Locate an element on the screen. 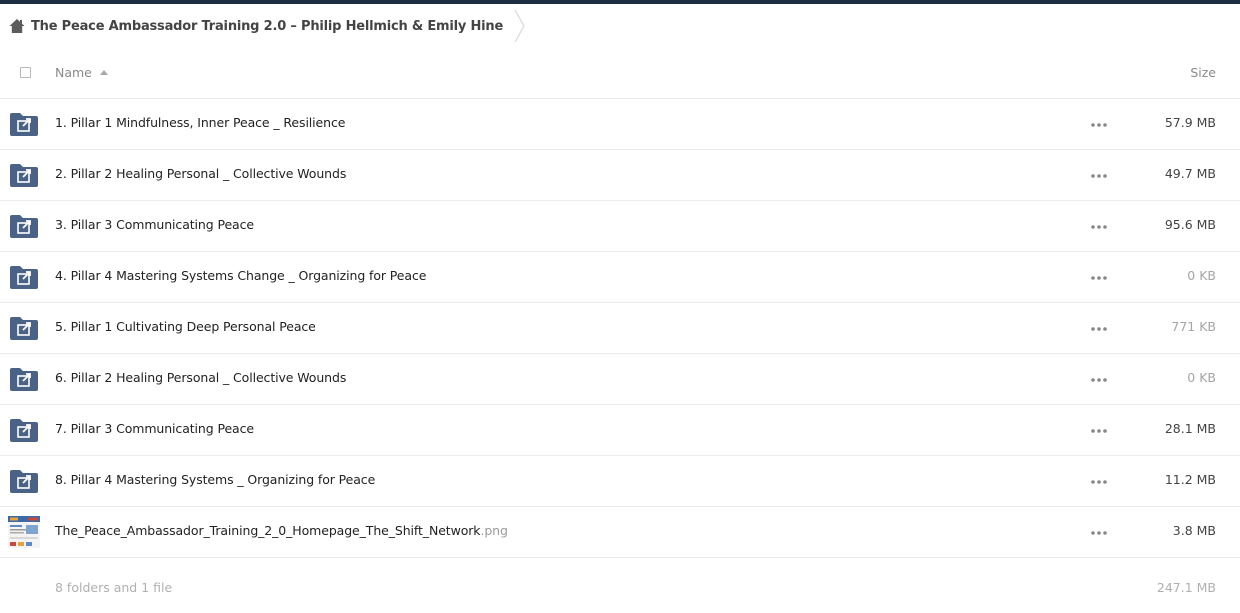 Image resolution: width=1240 pixels, height=613 pixels. name-column-label: Name is located at coordinates (73, 72).